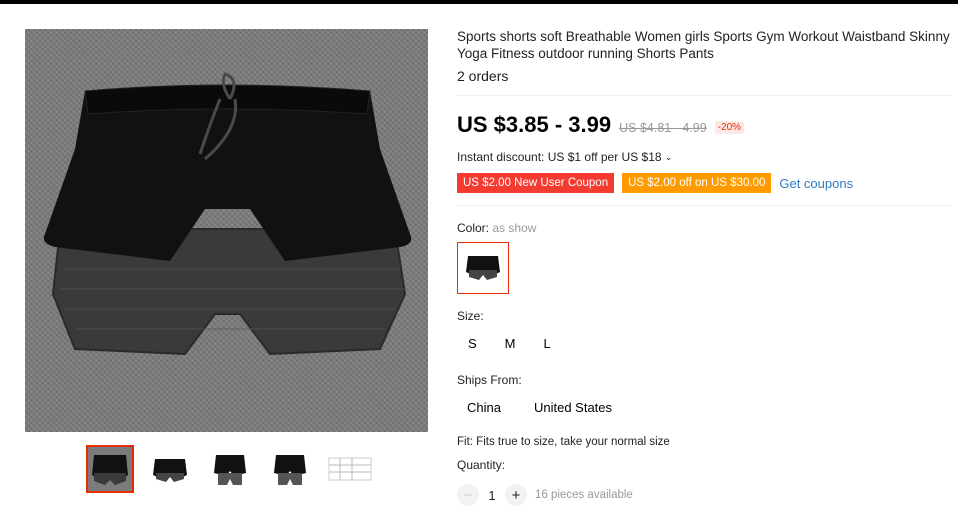  I want to click on discount-badge: -20%, so click(729, 127).